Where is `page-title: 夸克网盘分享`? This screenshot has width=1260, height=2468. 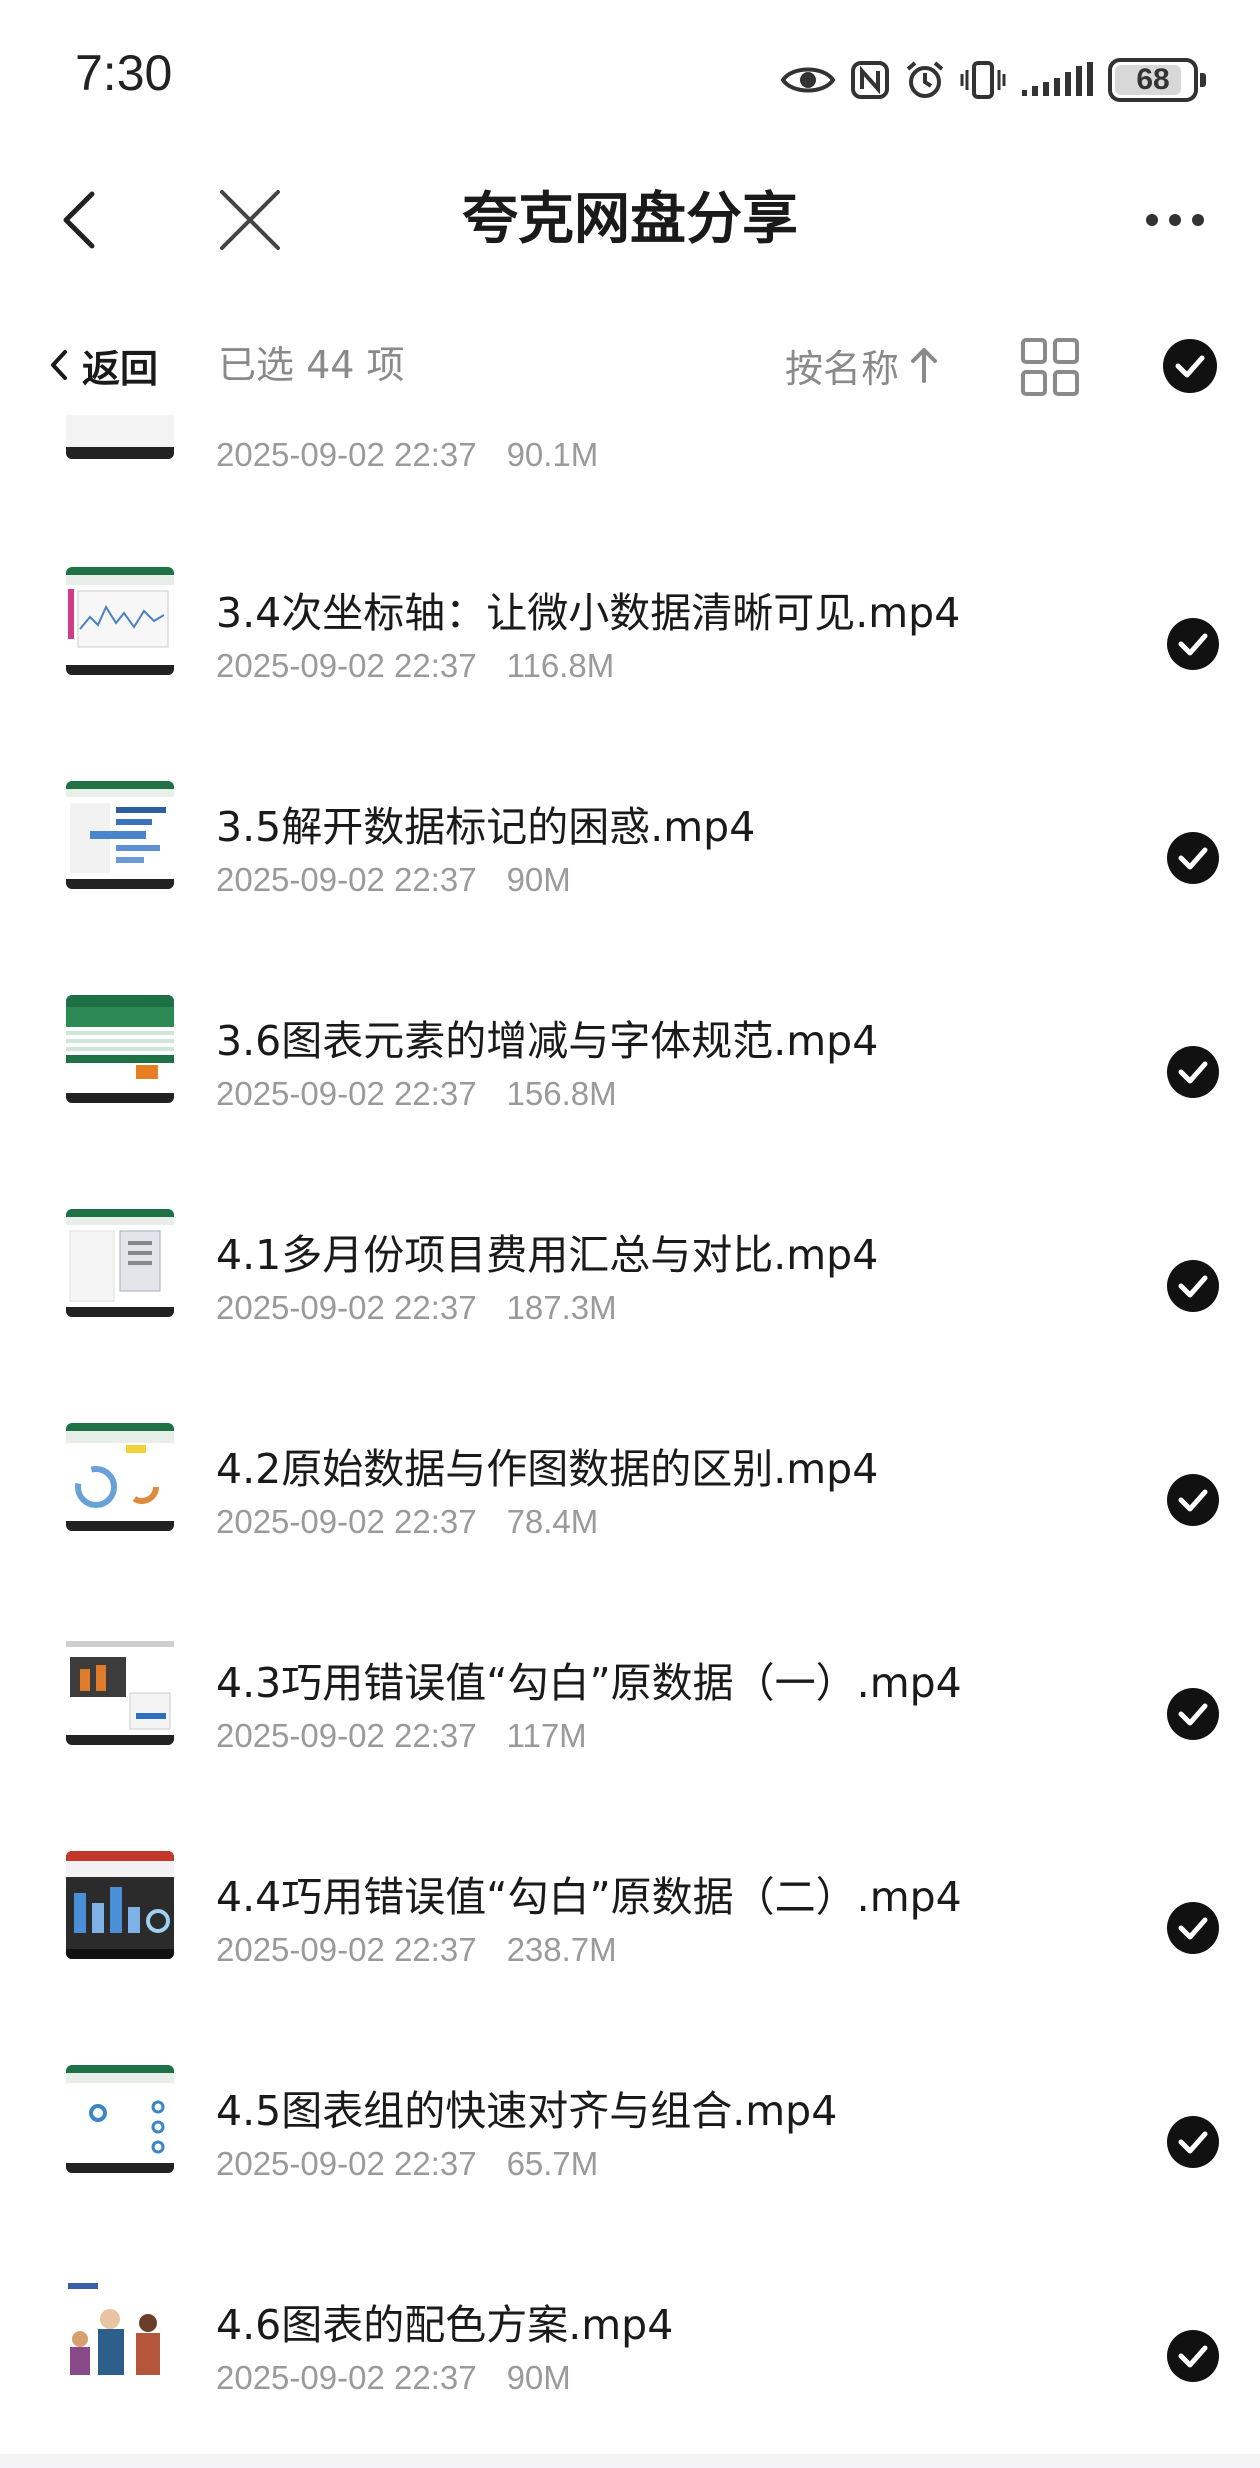 page-title: 夸克网盘分享 is located at coordinates (630, 219).